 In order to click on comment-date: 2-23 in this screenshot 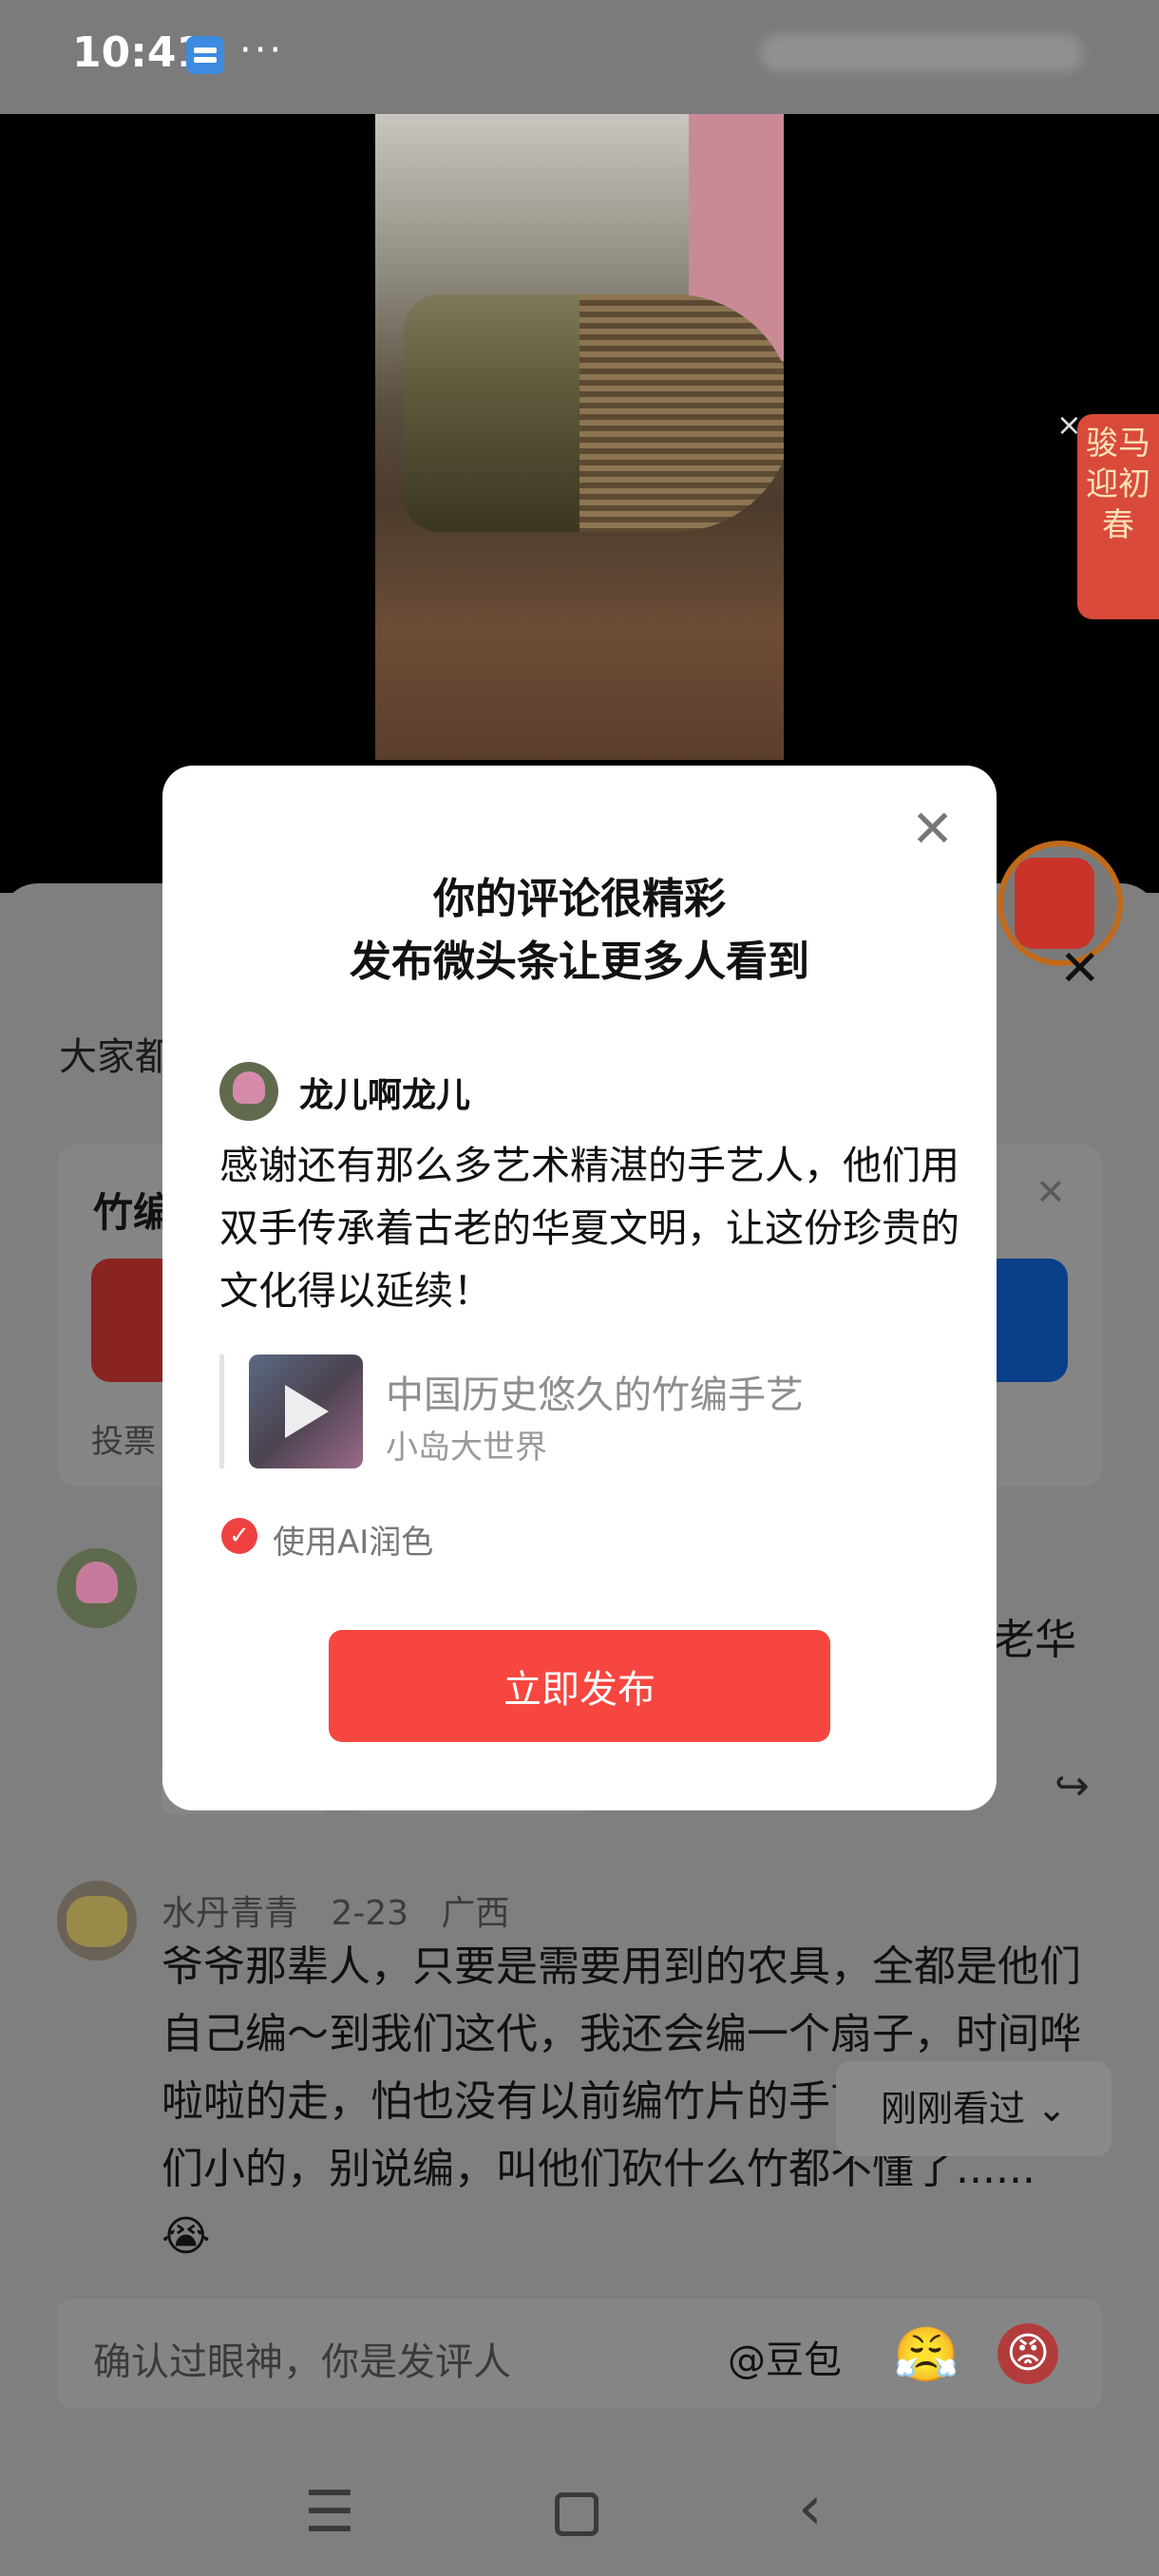, I will do `click(370, 1913)`.